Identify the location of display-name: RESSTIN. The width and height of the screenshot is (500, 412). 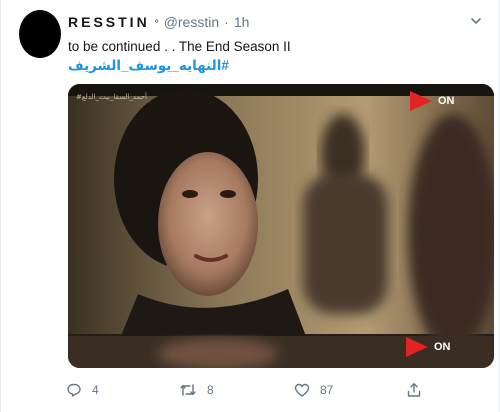
(109, 22).